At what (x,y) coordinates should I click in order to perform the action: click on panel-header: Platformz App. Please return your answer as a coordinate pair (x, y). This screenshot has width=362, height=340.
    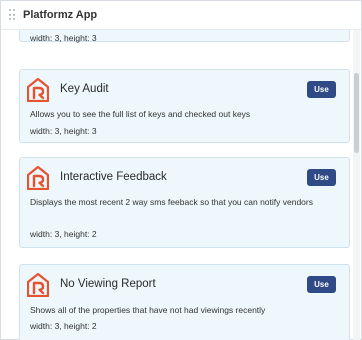
    Looking at the image, I should click on (181, 15).